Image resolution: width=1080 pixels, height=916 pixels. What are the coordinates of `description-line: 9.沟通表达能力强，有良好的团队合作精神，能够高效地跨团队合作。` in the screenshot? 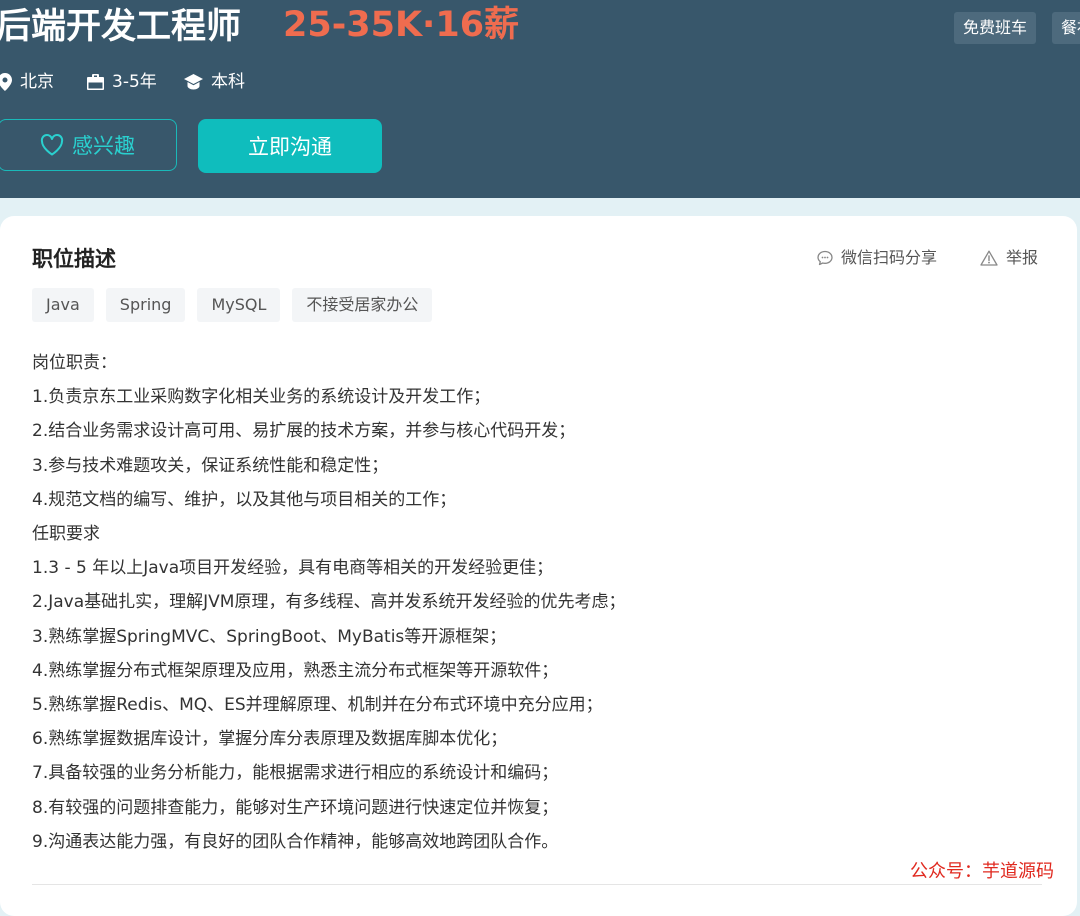 It's located at (295, 841).